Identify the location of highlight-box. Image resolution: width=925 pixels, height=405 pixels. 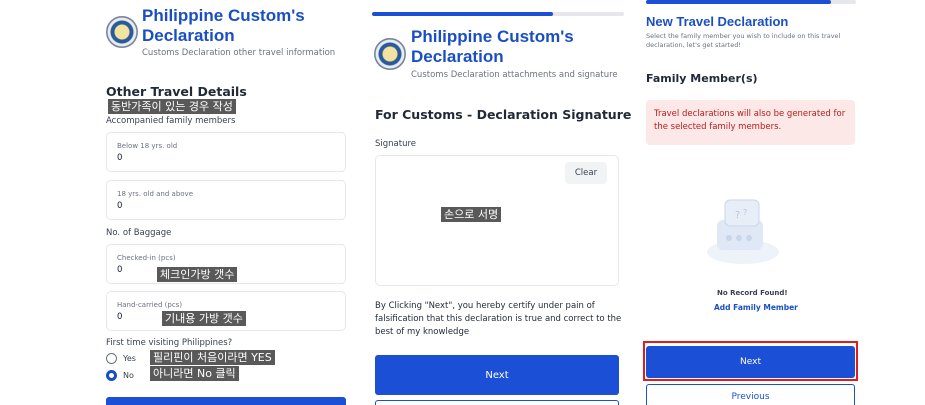
(750, 361).